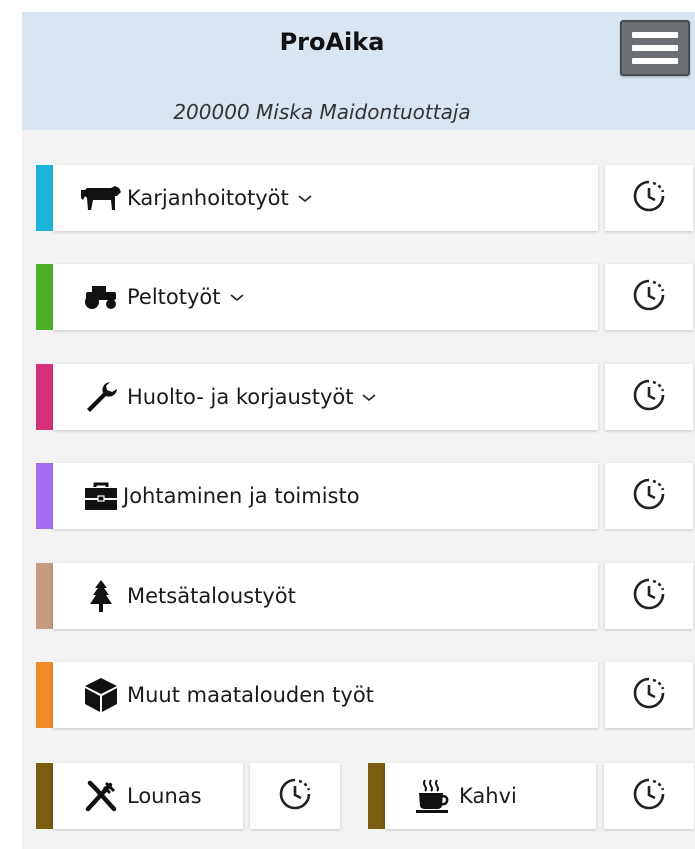 Image resolution: width=695 pixels, height=849 pixels. I want to click on timer-button-muut-maatalouden-tyot, so click(649, 695).